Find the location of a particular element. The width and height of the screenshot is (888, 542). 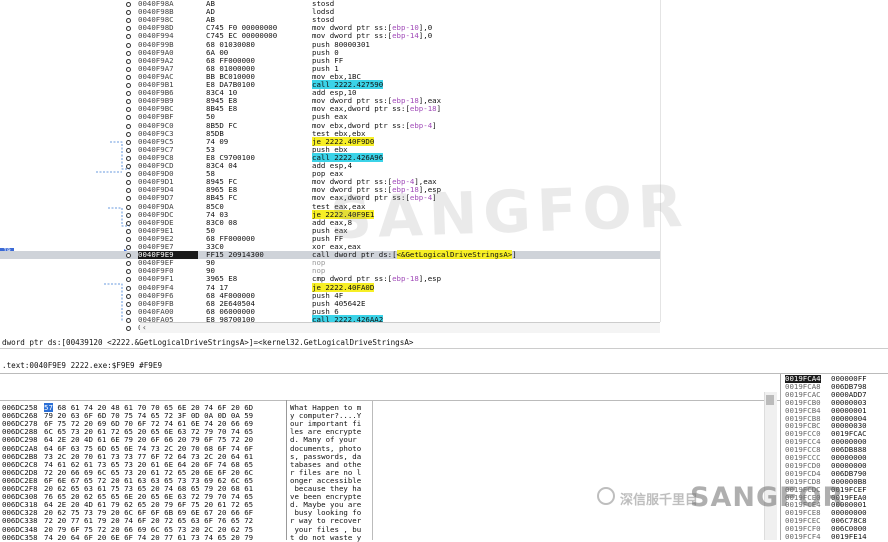

disasm-bytes: FF15 20914300 is located at coordinates (235, 255).